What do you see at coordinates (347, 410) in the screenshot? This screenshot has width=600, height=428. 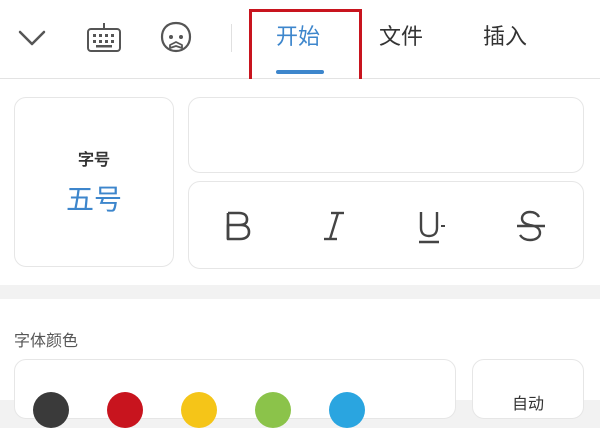 I see `color-swatch-blue` at bounding box center [347, 410].